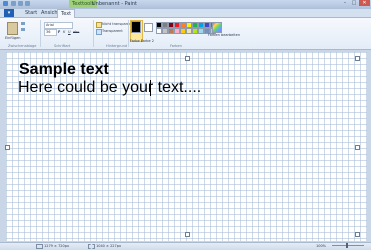 The width and height of the screenshot is (371, 250). What do you see at coordinates (224, 35) in the screenshot?
I see `edit-colors-label: Farben bearbeiten` at bounding box center [224, 35].